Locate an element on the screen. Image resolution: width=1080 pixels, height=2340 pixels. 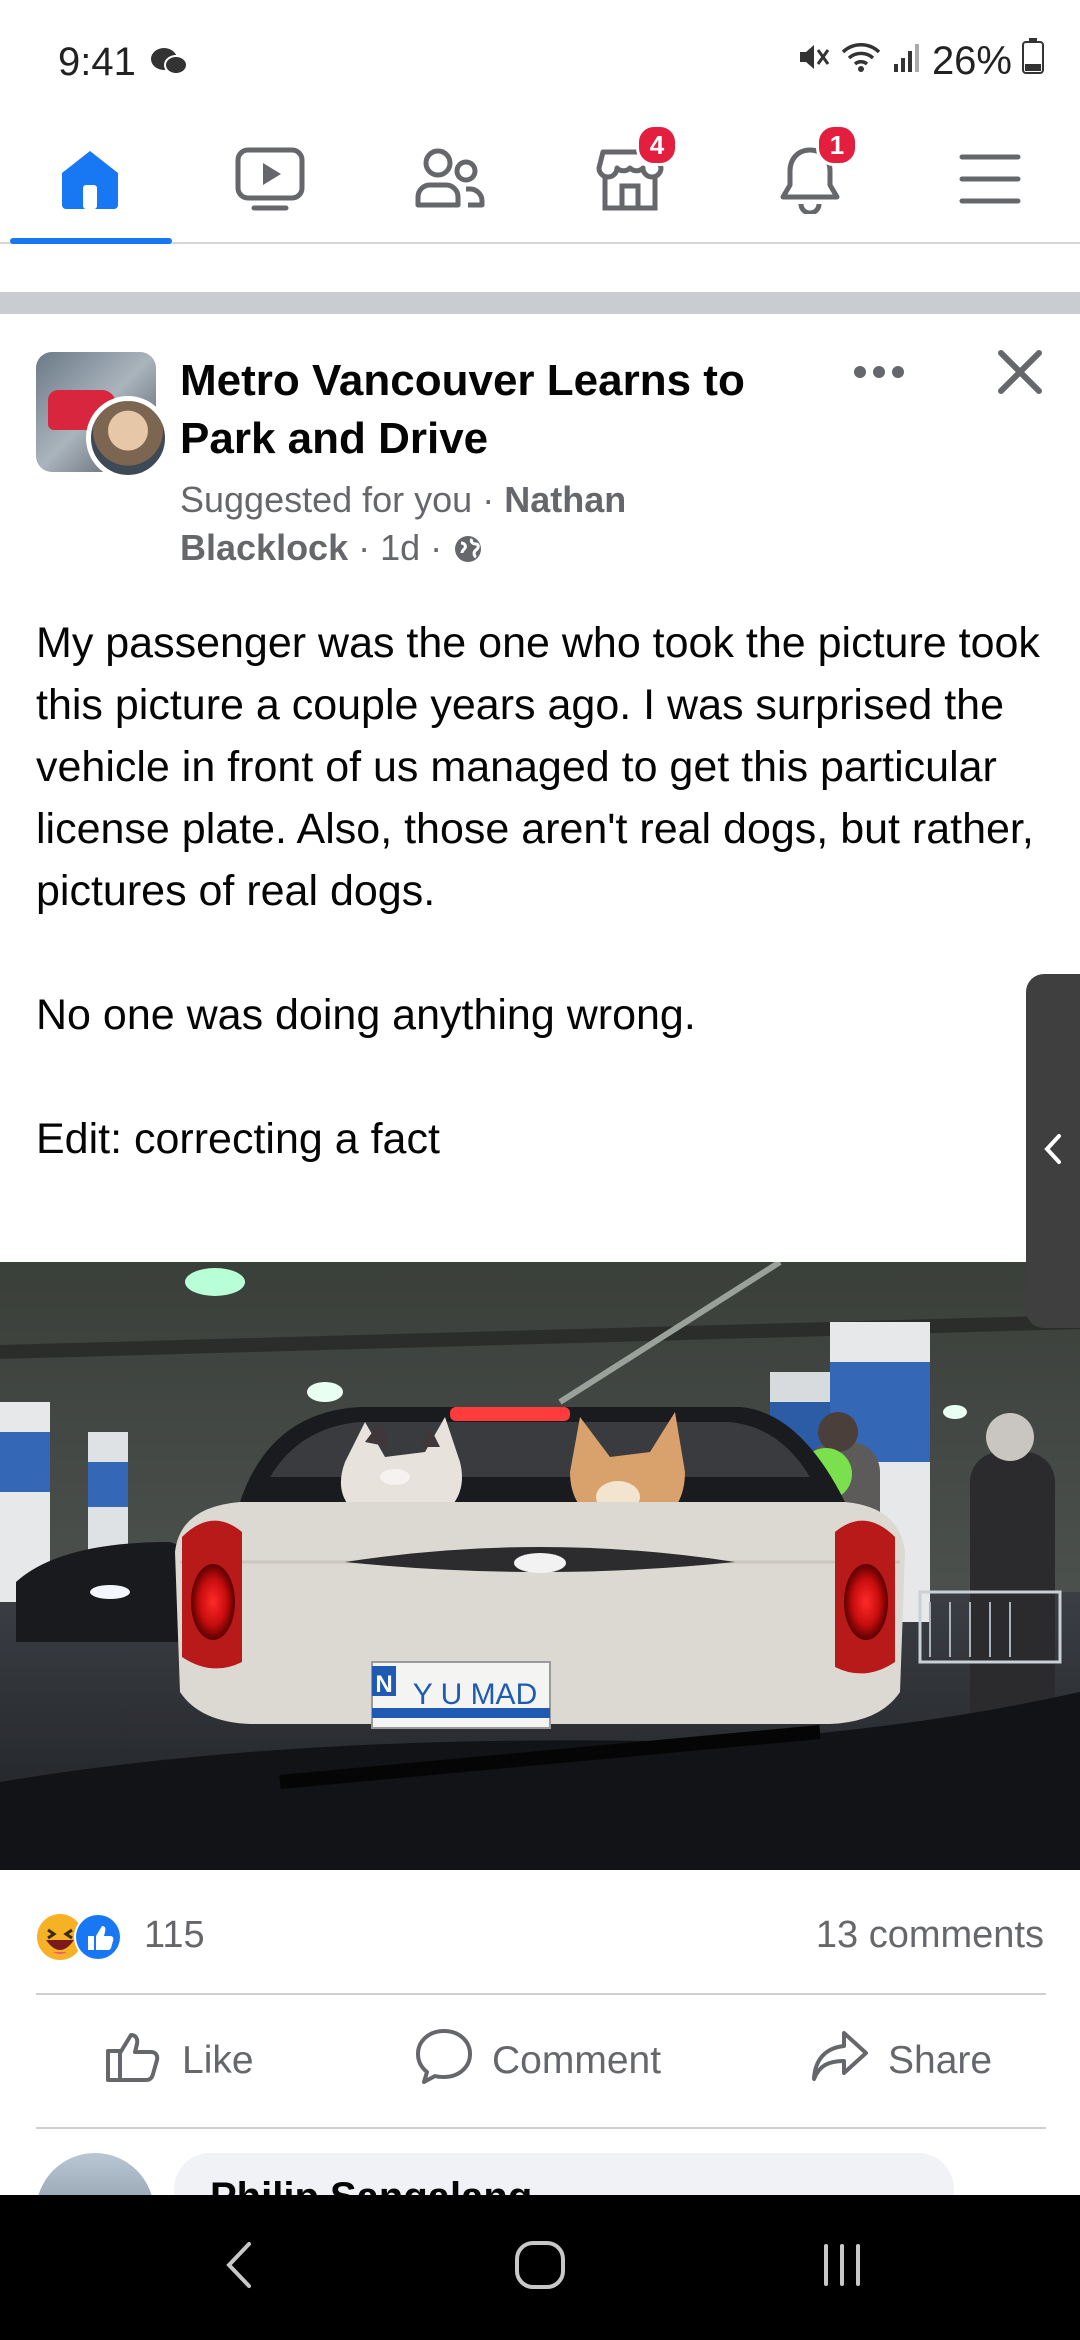
home-icon is located at coordinates (90, 181).